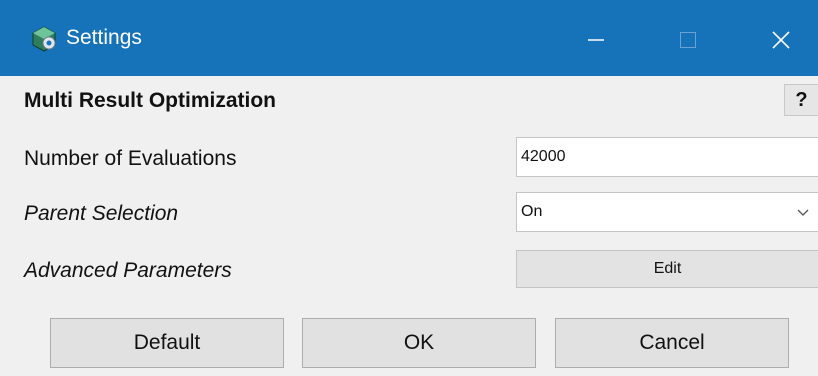 This screenshot has height=376, width=818. I want to click on evaluations-label: Number of Evaluations, so click(130, 158).